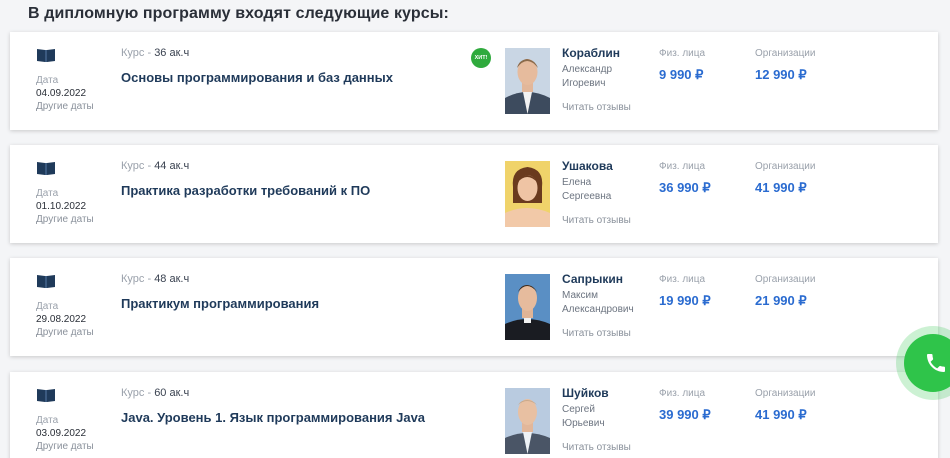 The width and height of the screenshot is (950, 458). I want to click on call-button-inner, so click(927, 363).